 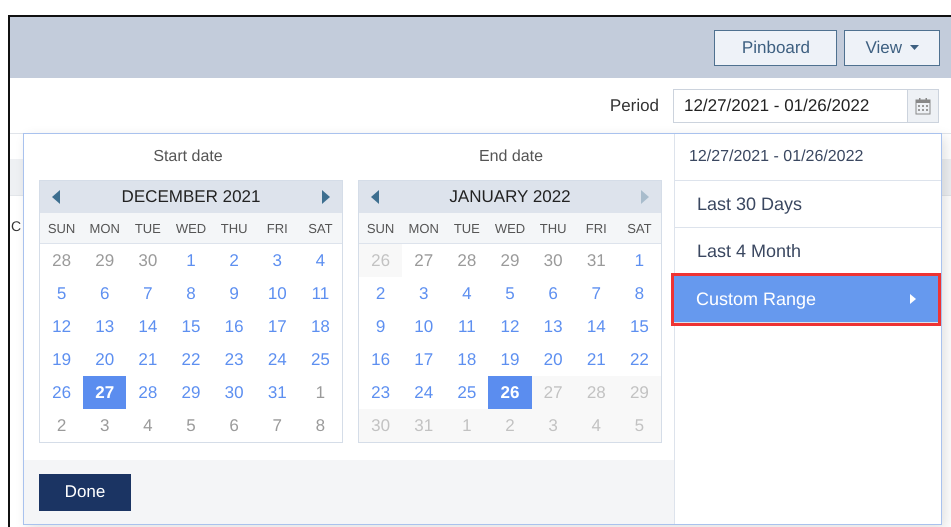 I want to click on calendar-icon, so click(x=923, y=105).